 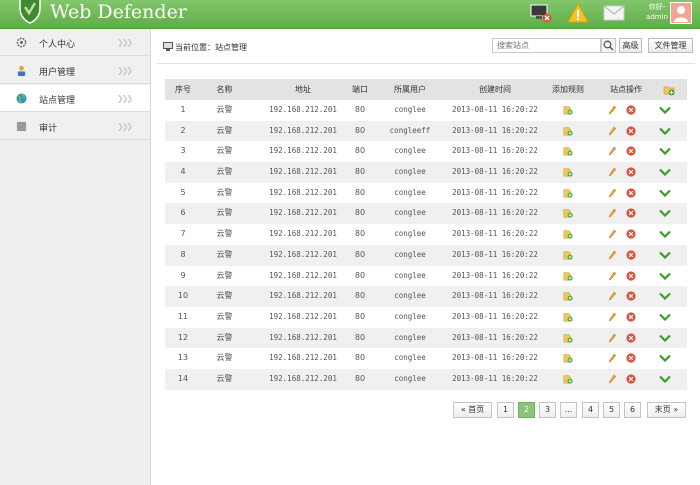 What do you see at coordinates (125, 98) in the screenshot?
I see `chevron-right-icon: ❯❯❯` at bounding box center [125, 98].